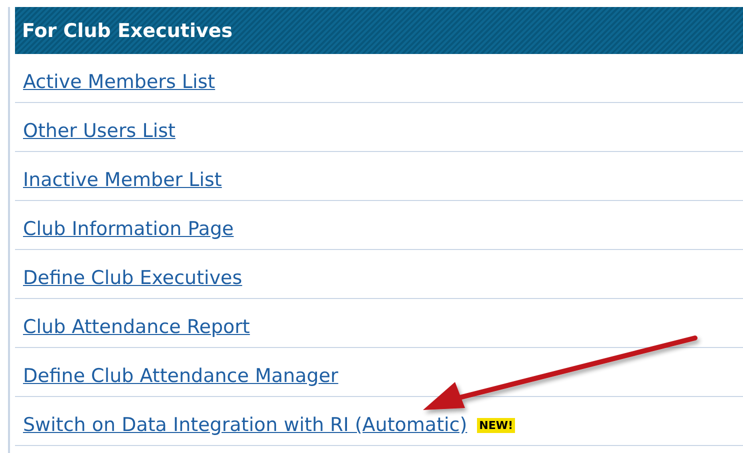  I want to click on menu-link: Inactive Member List, so click(122, 180).